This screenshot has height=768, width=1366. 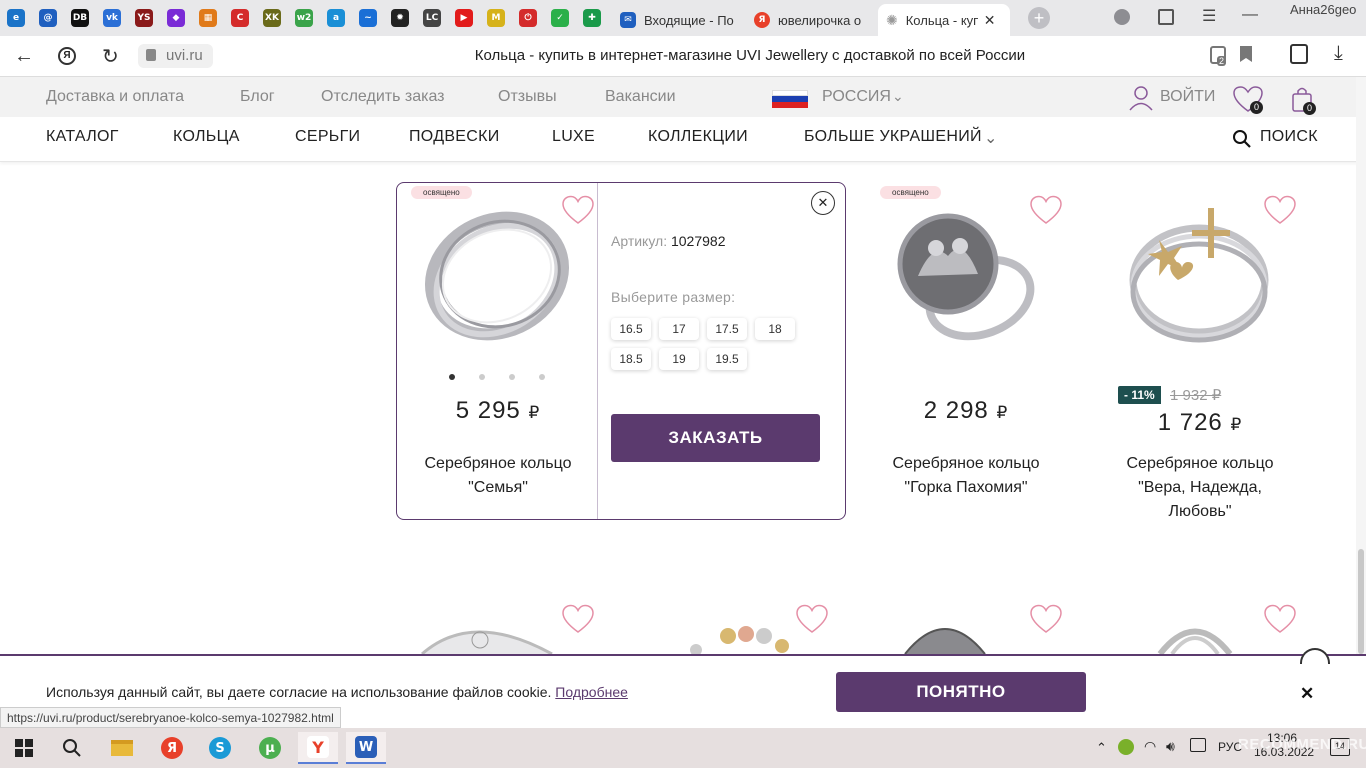 What do you see at coordinates (175, 56) in the screenshot?
I see `url-field: uvi.ru` at bounding box center [175, 56].